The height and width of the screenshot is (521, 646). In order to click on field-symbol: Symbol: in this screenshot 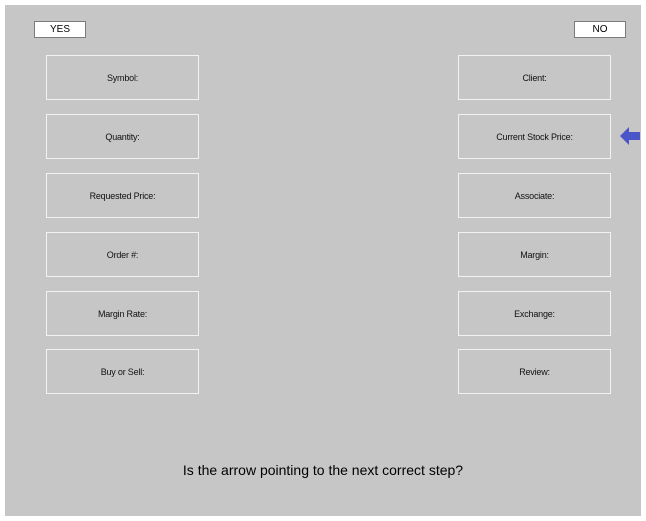, I will do `click(122, 77)`.